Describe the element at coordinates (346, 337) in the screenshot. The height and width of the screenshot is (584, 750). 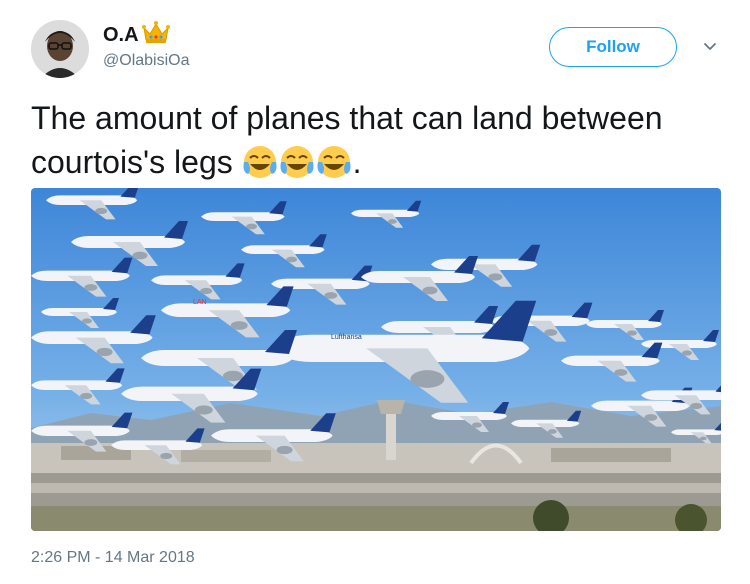
I see `lufthansa-livery-text: Lufthansa` at that location.